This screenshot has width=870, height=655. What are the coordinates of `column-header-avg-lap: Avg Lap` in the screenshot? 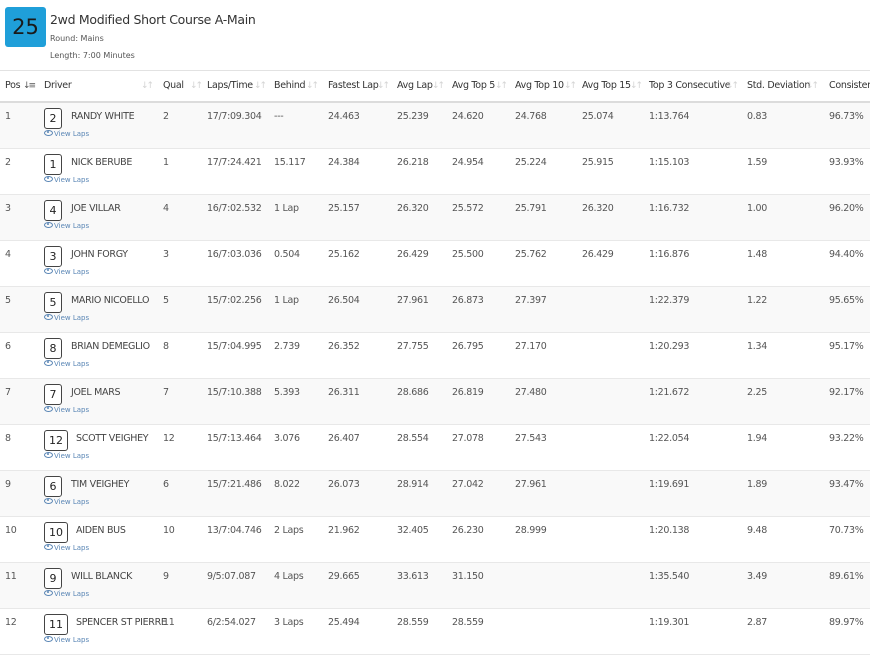 It's located at (415, 86).